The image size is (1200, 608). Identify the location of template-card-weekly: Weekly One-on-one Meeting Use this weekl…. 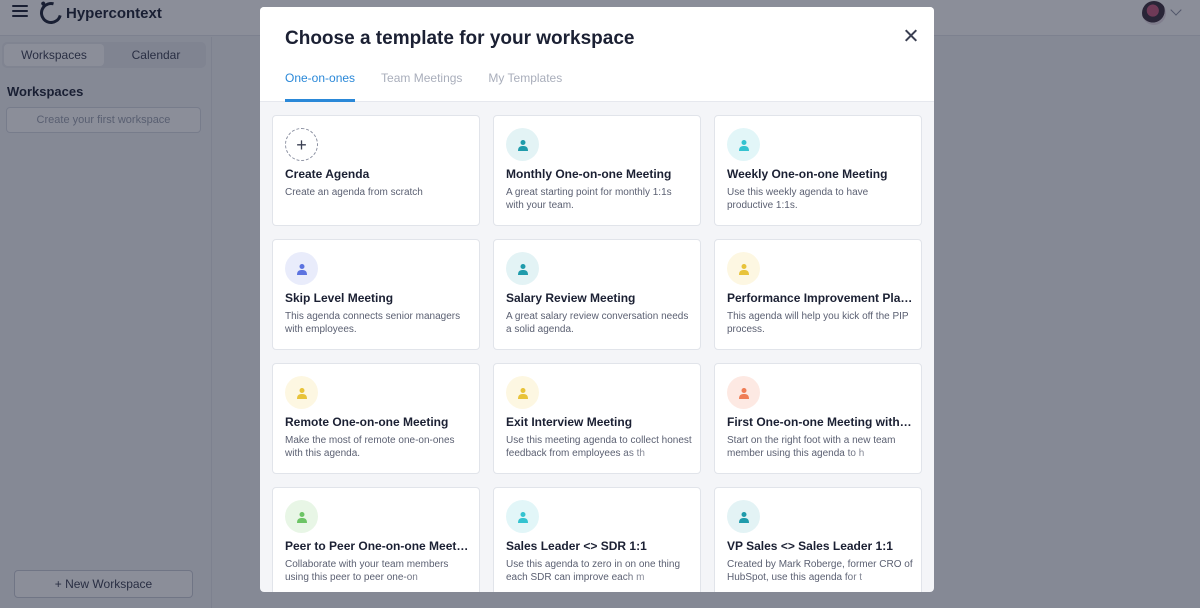
(818, 170).